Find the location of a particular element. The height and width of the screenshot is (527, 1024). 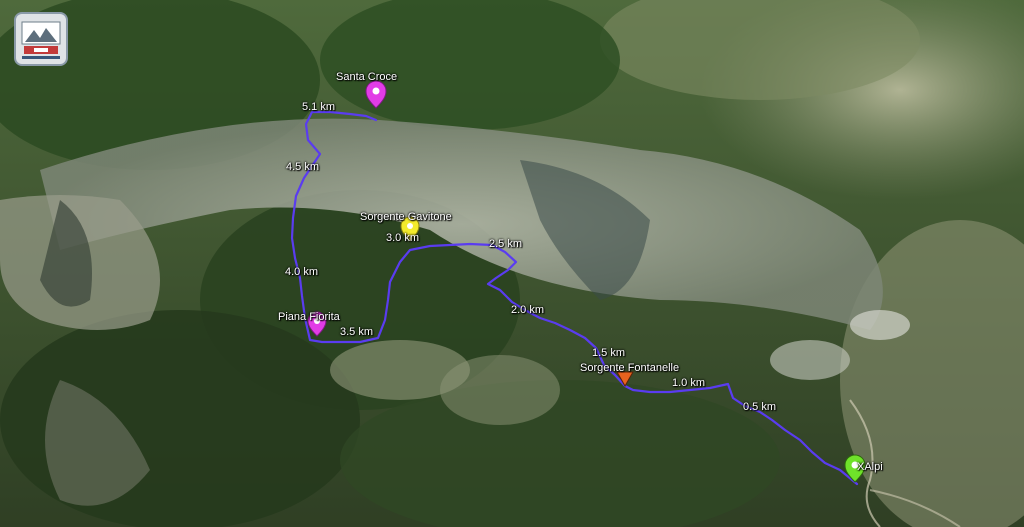

piana-fiorita-label: Piana Fiorita is located at coordinates (309, 317).